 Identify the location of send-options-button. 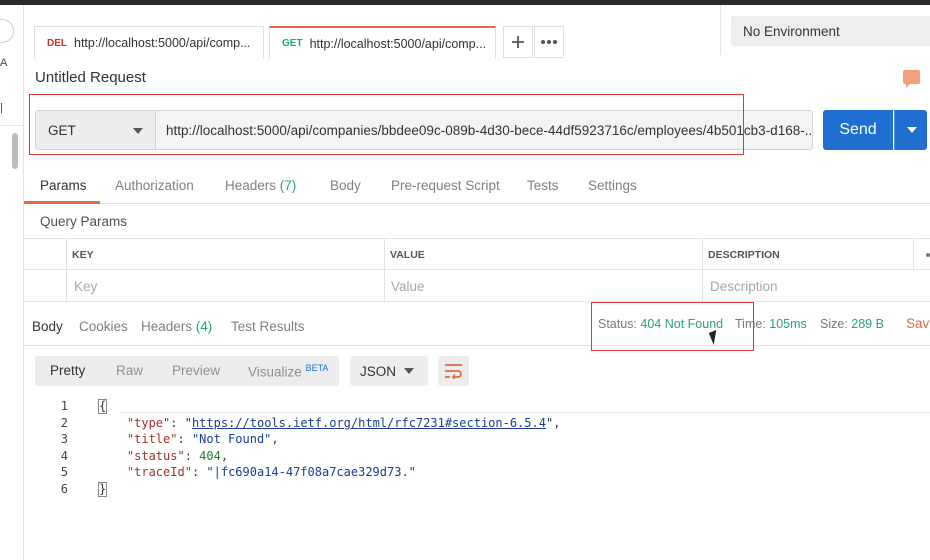
(910, 130).